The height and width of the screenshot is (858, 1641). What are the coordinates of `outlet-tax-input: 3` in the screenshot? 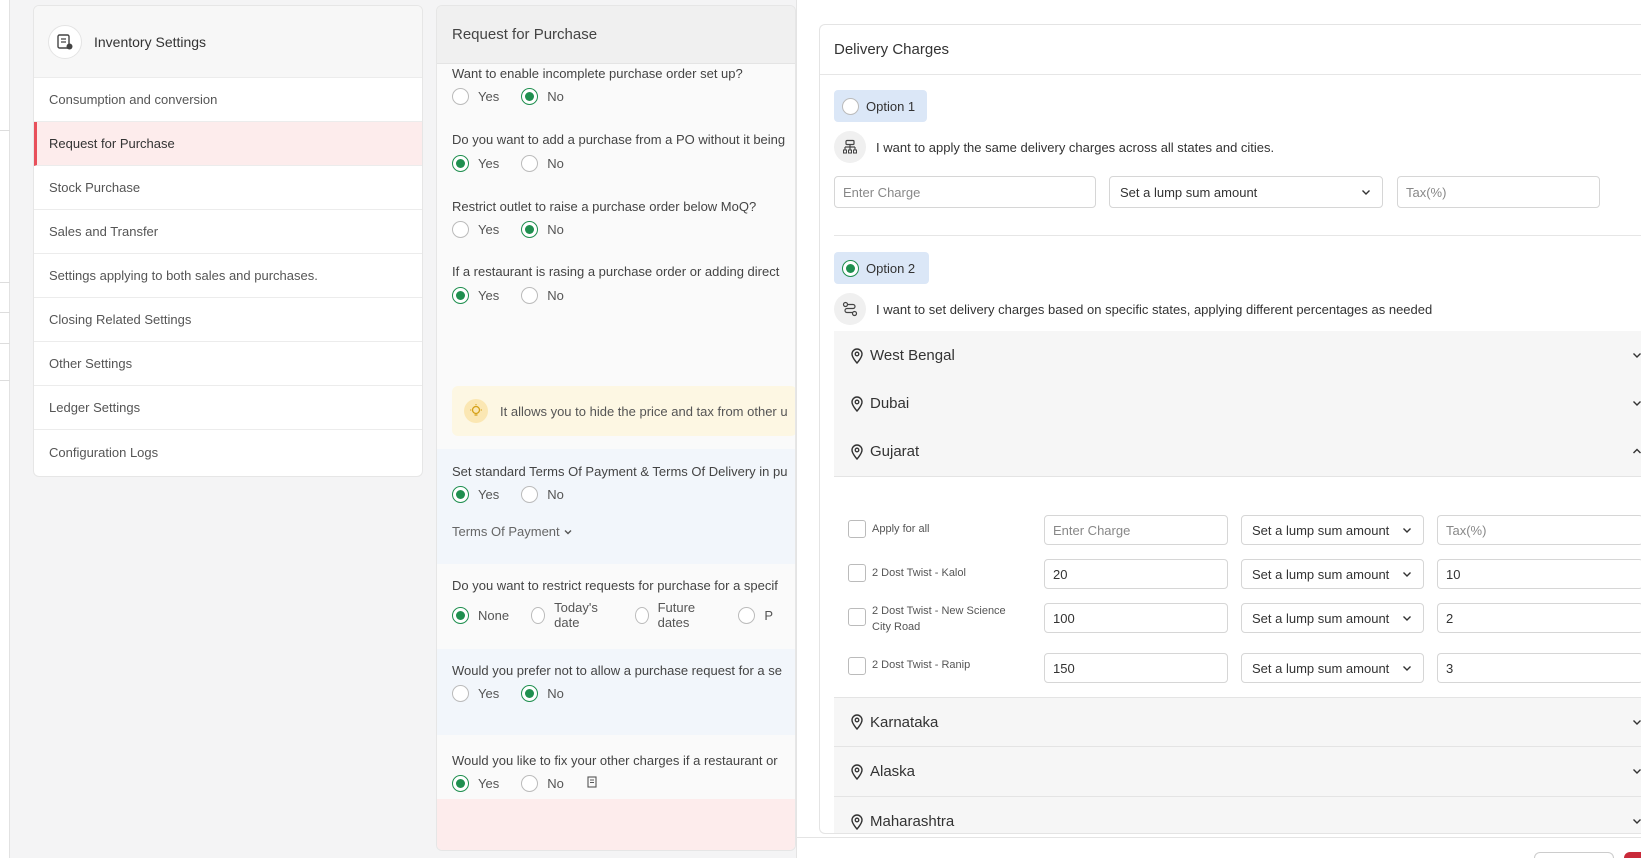 It's located at (1539, 668).